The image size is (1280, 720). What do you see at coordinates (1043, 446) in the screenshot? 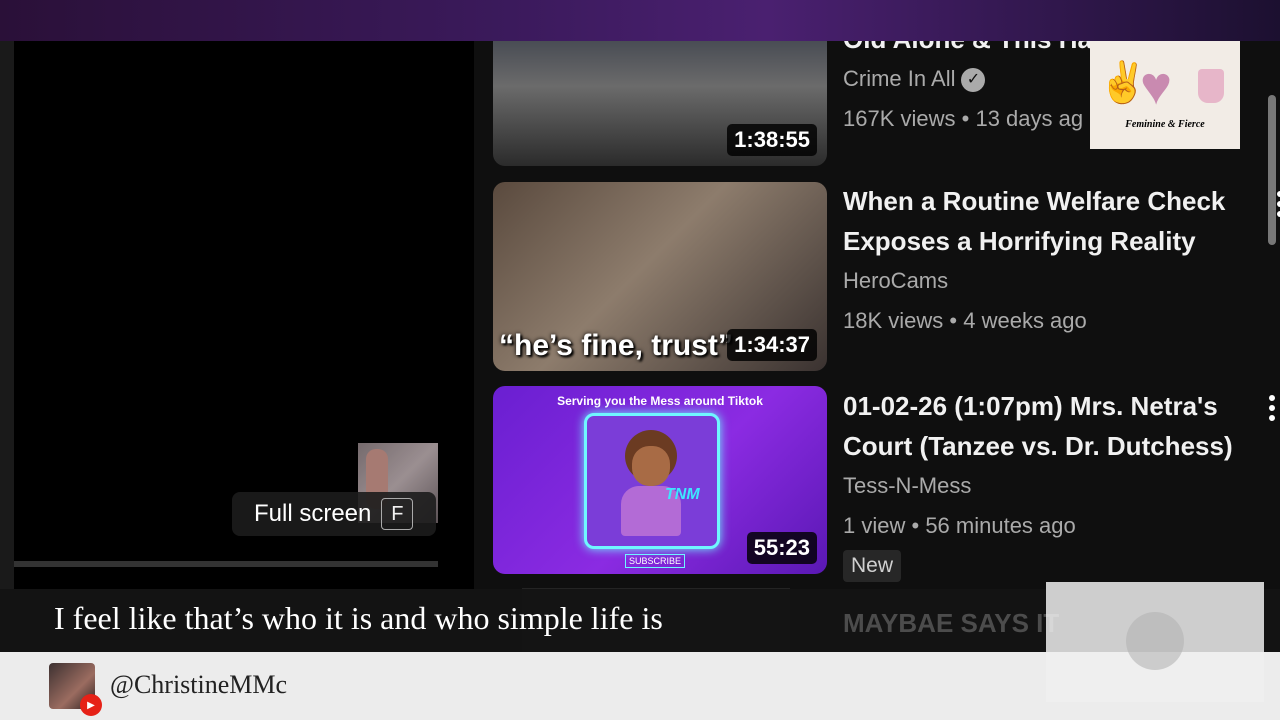
I see `video-title-line2: Court (Tanzee vs. Dr. Dutchess)` at bounding box center [1043, 446].